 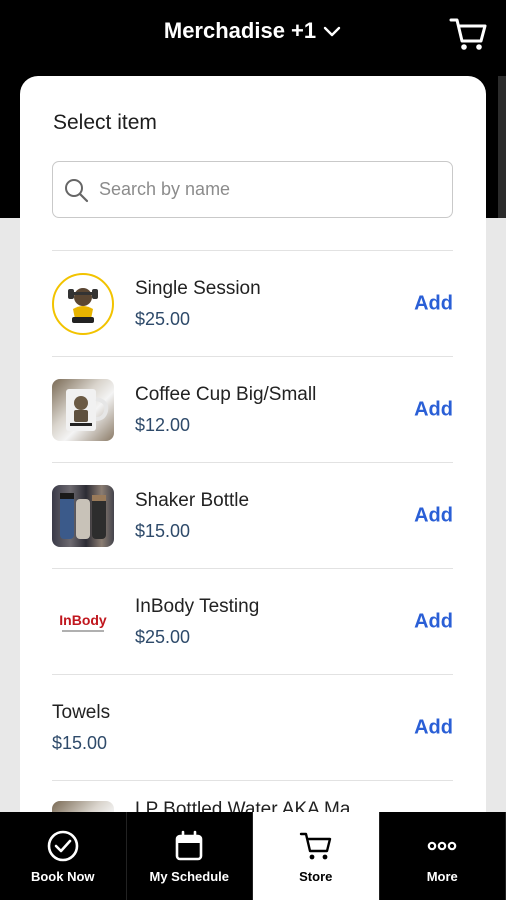 I want to click on coffee-cup-art, so click(x=87, y=409).